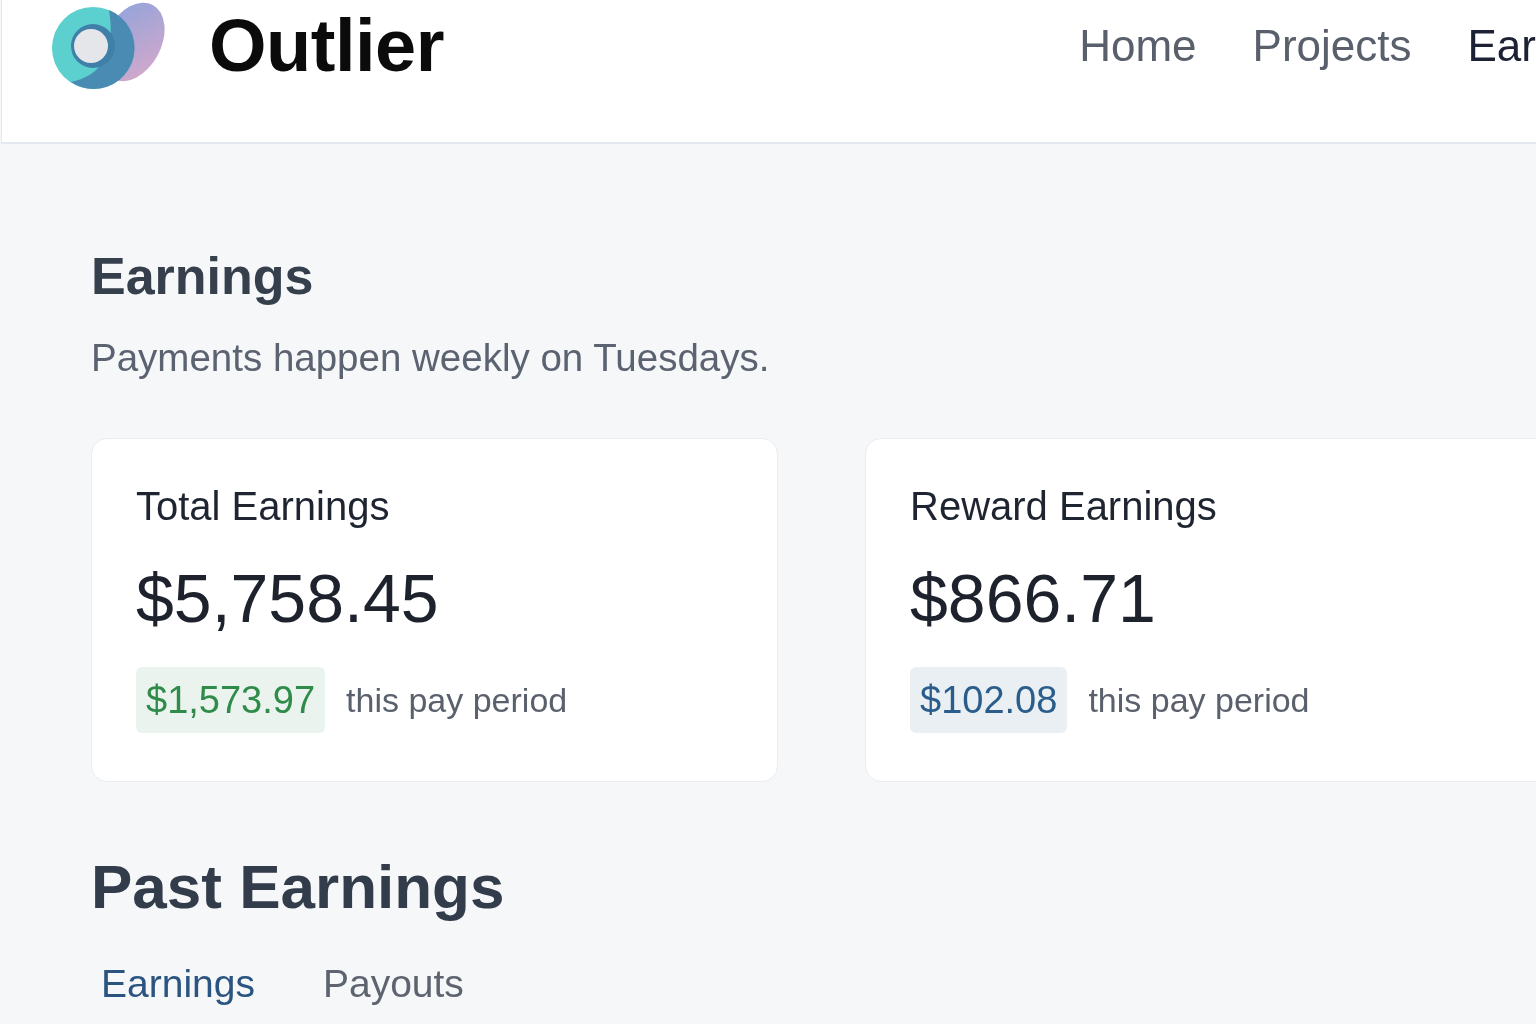  Describe the element at coordinates (178, 984) in the screenshot. I see `tab: Earnings` at that location.